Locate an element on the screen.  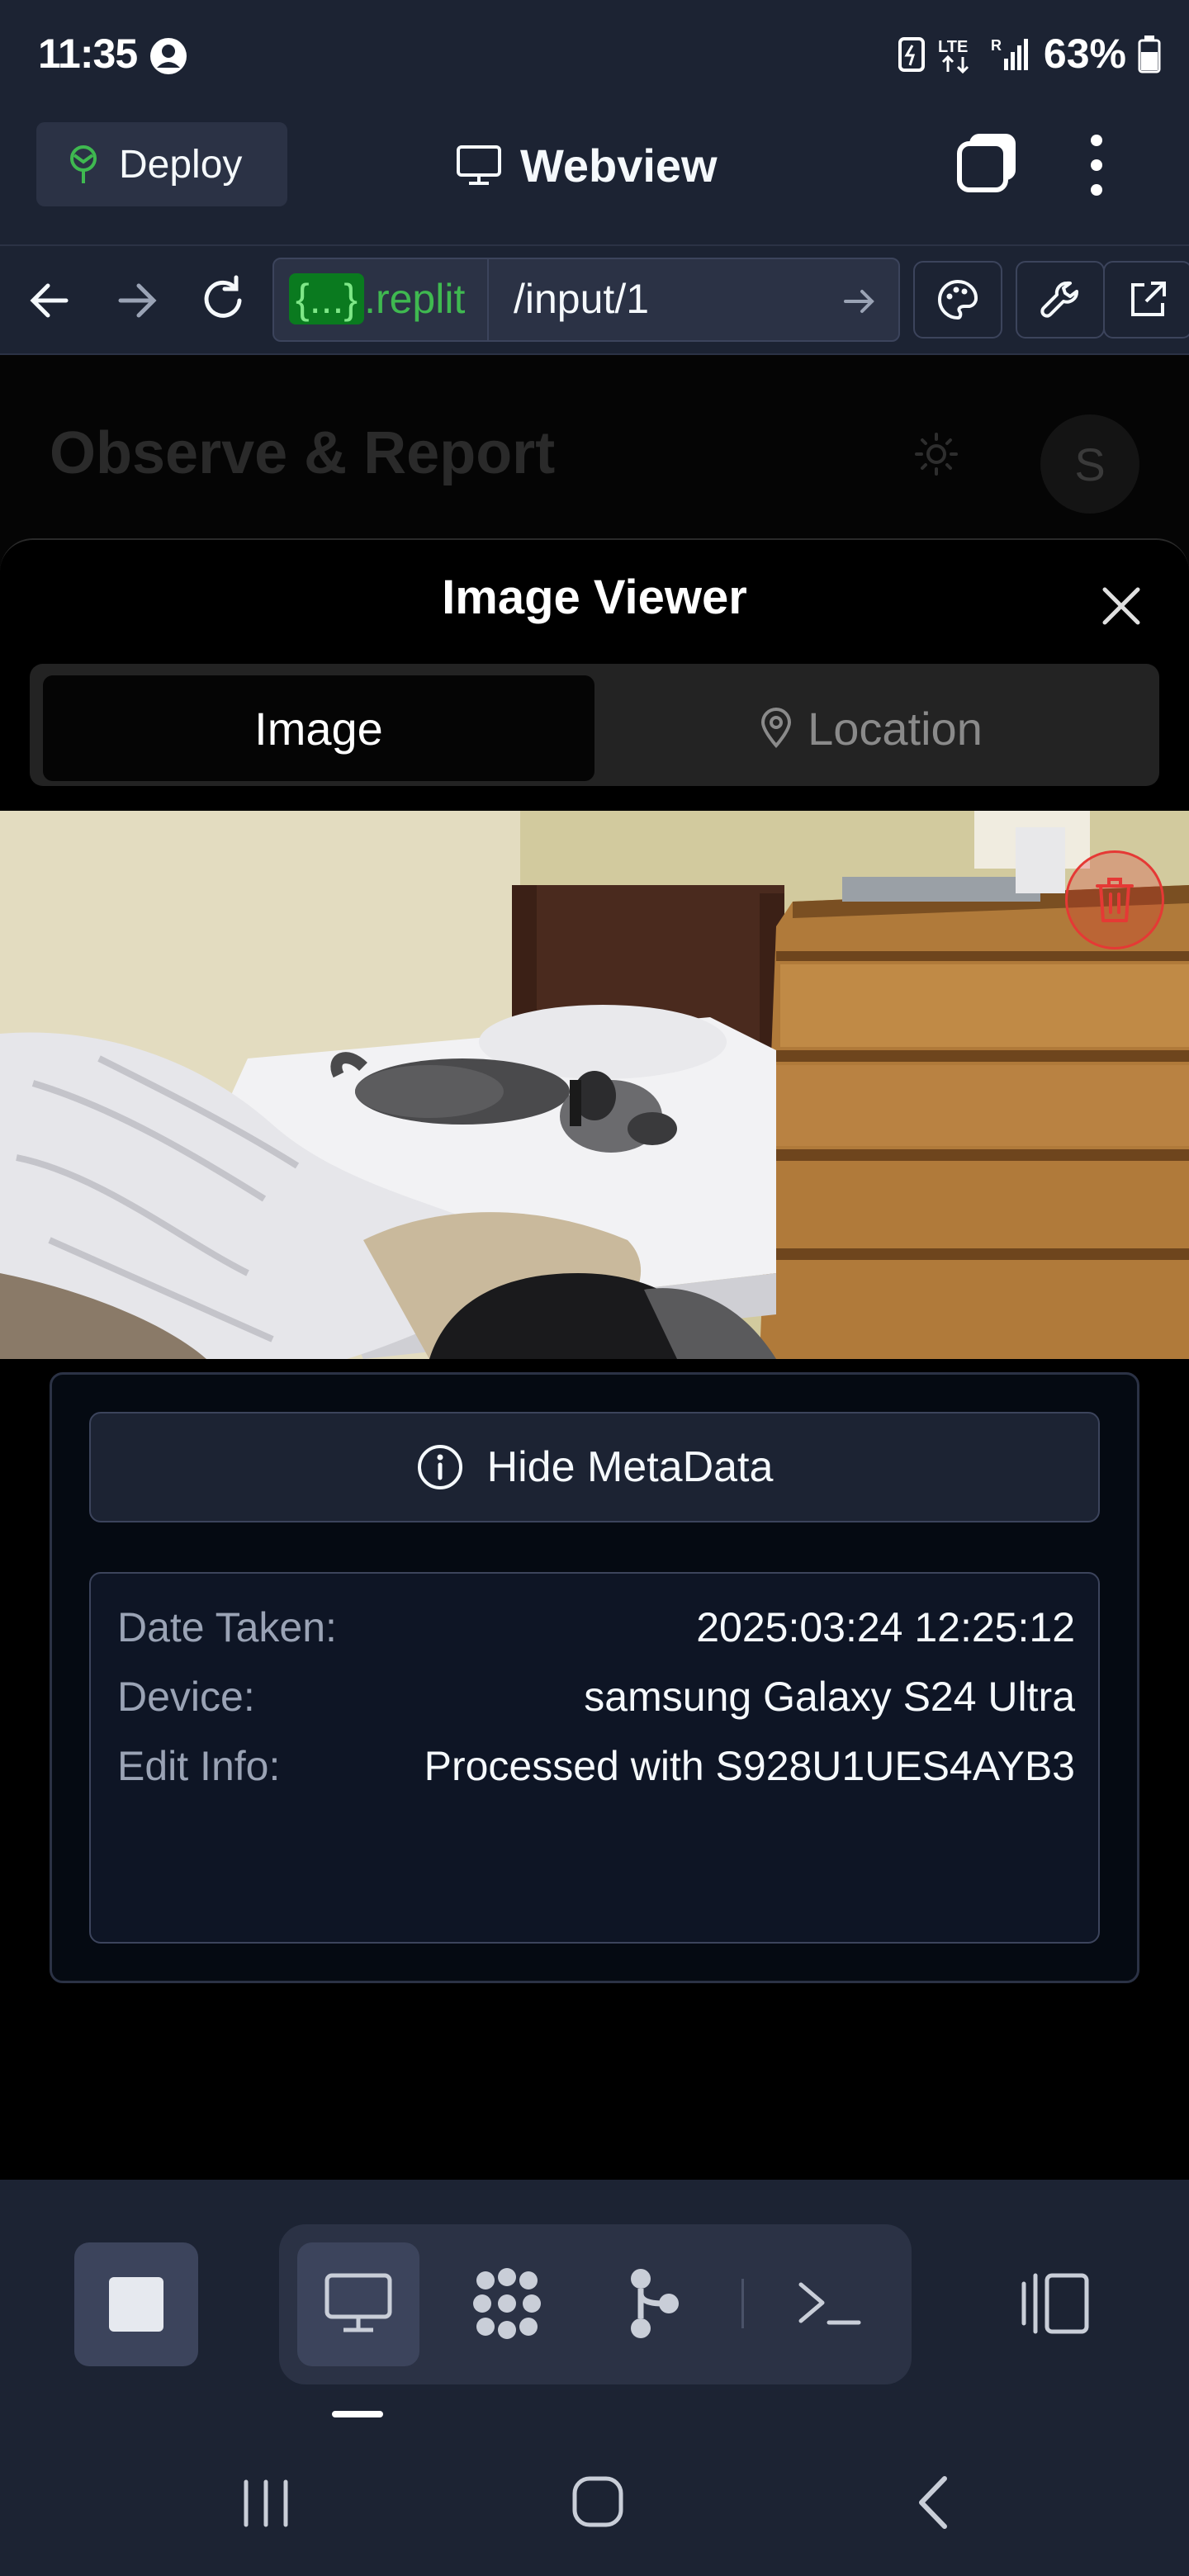
palette-button is located at coordinates (957, 300).